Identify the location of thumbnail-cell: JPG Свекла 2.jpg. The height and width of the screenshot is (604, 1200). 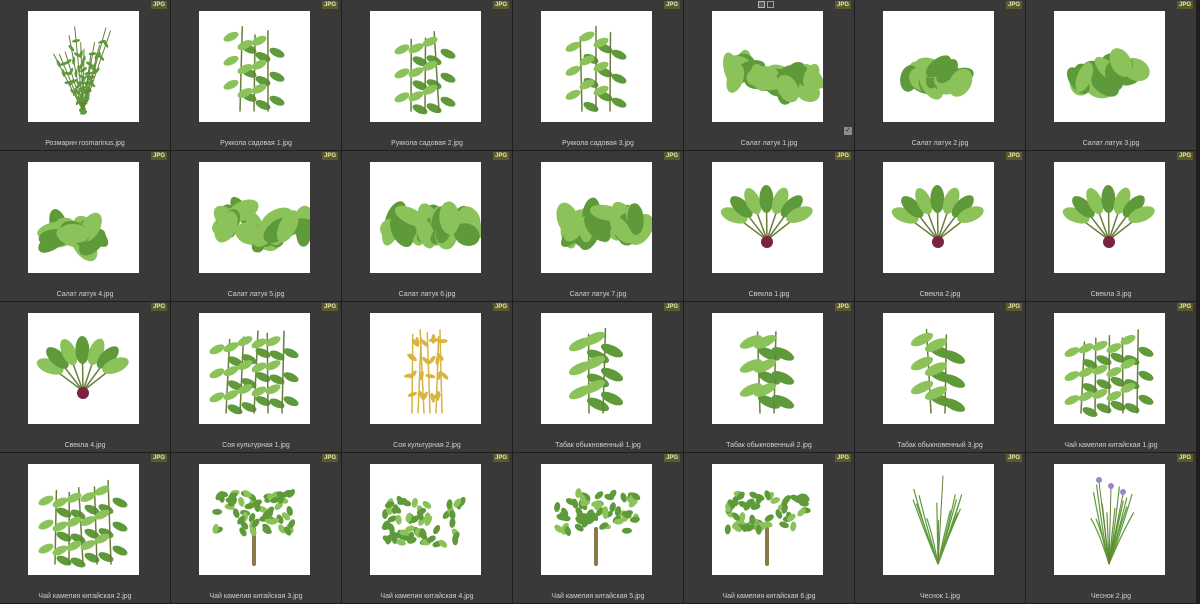
(940, 226).